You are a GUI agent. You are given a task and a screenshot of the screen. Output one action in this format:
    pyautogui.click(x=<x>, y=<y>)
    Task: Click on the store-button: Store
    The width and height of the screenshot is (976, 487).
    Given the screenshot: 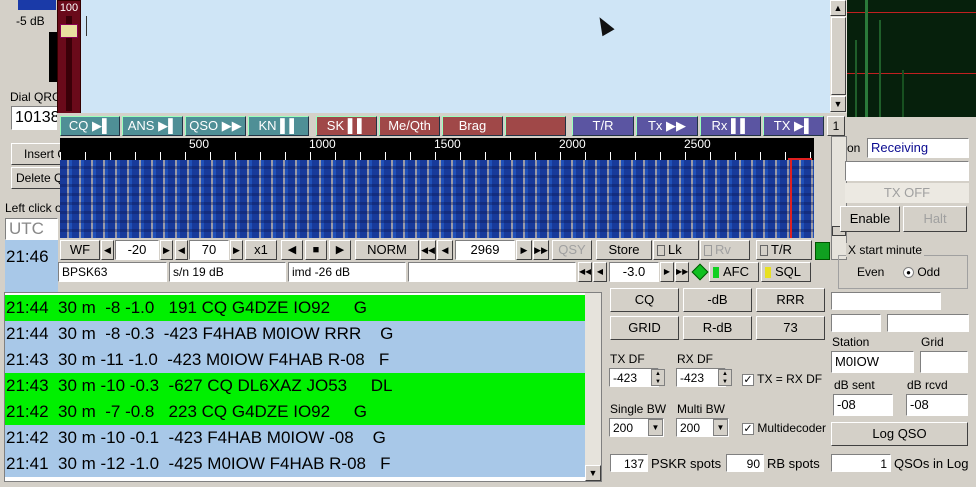 What is the action you would take?
    pyautogui.click(x=624, y=250)
    